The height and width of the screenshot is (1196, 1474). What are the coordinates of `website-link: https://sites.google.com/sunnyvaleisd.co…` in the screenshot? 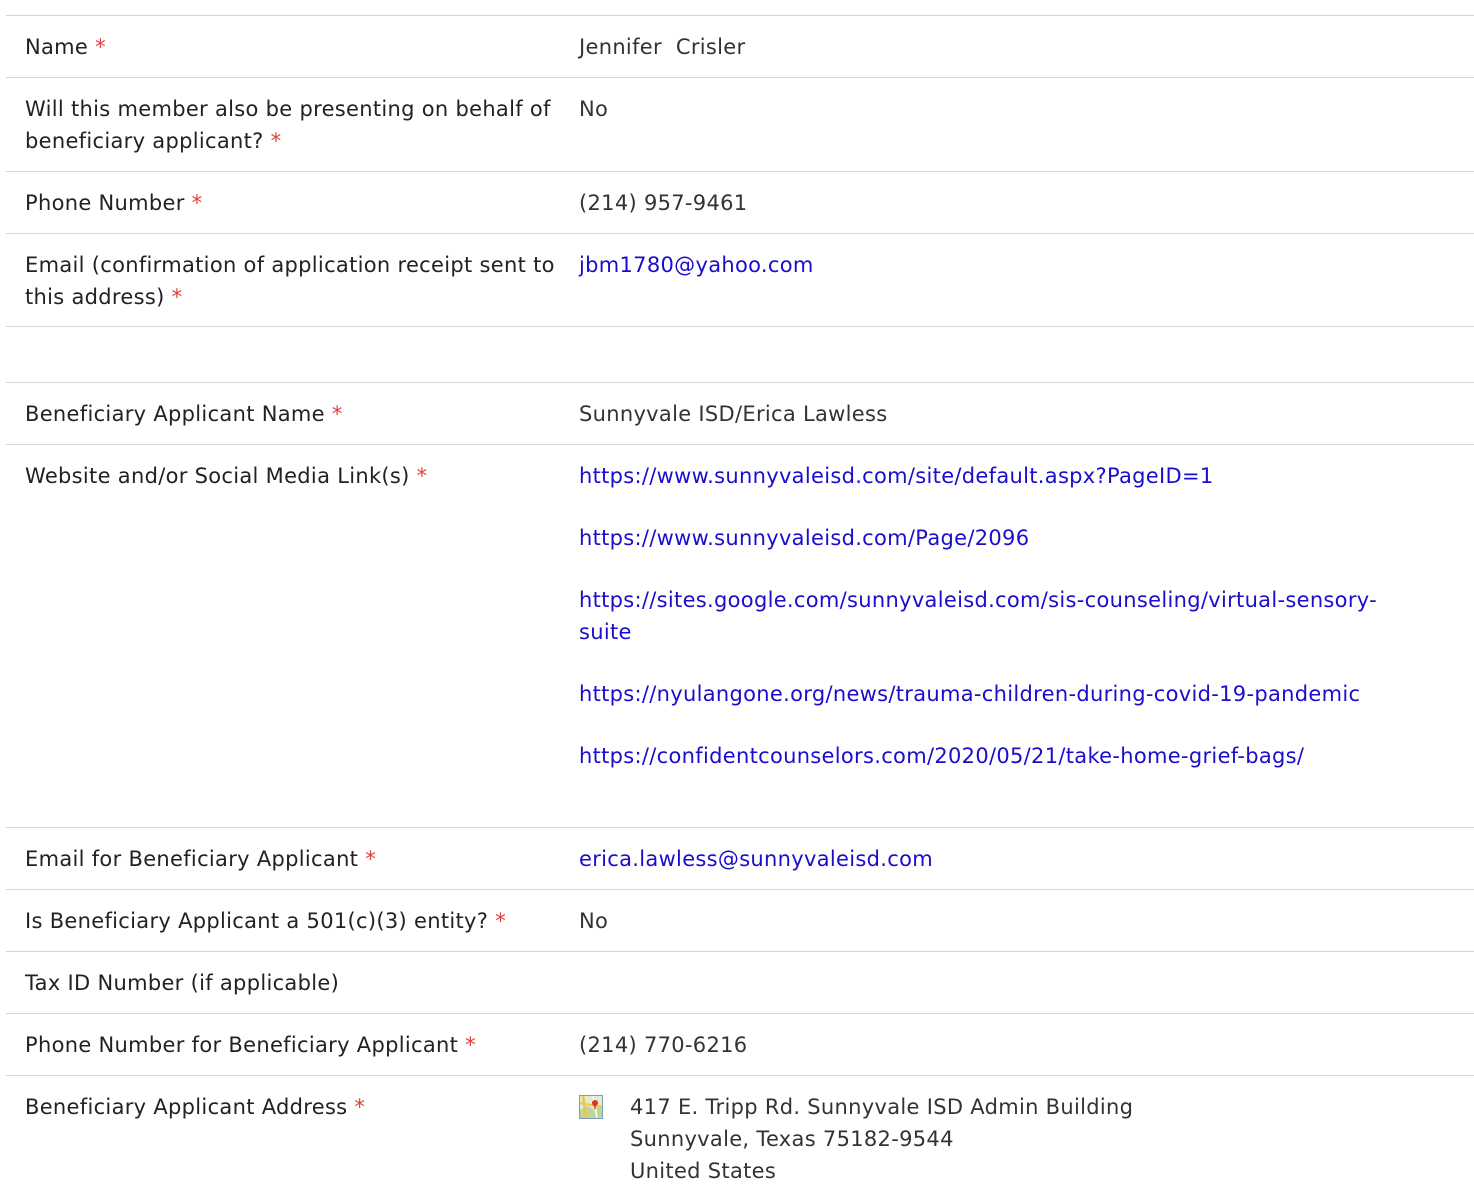 It's located at (989, 616).